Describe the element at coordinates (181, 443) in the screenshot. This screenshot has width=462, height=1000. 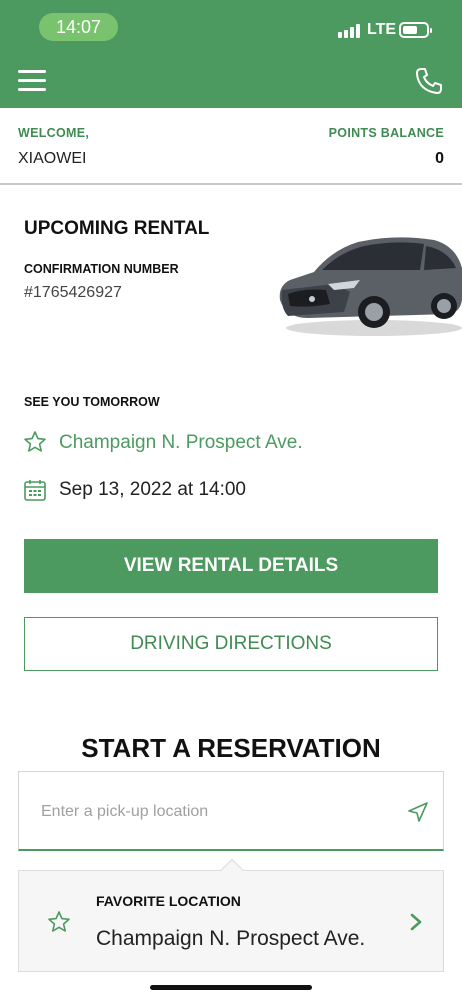
I see `rental-location-link: Champaign N. Prospect Ave.` at that location.